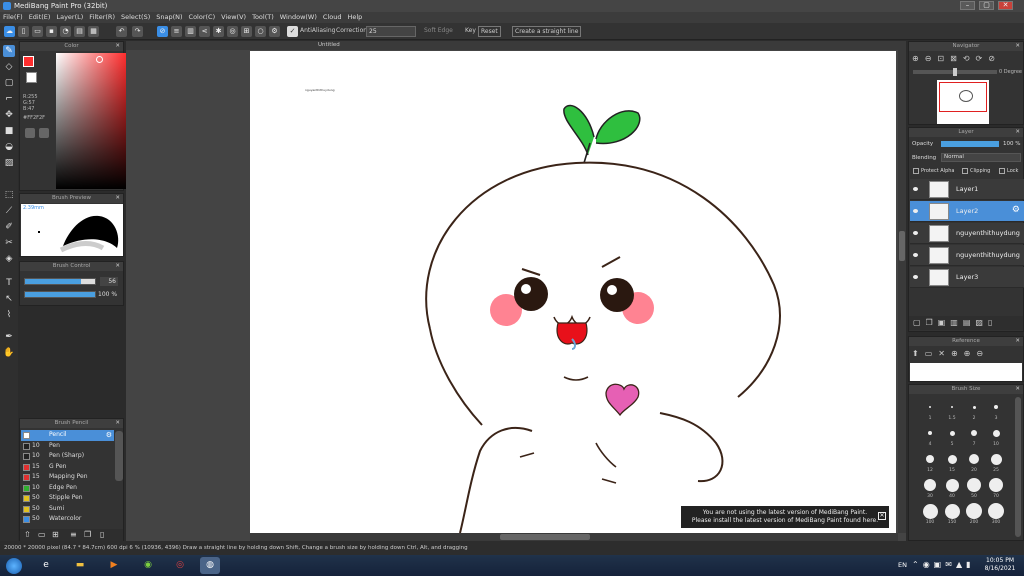  I want to click on magic-wand-icon: ⟋, so click(9, 211).